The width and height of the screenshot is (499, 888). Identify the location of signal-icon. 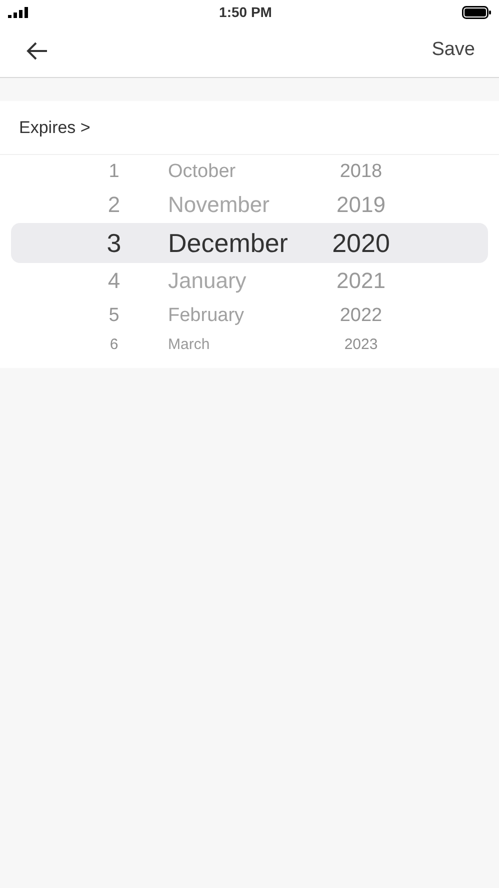
(18, 12).